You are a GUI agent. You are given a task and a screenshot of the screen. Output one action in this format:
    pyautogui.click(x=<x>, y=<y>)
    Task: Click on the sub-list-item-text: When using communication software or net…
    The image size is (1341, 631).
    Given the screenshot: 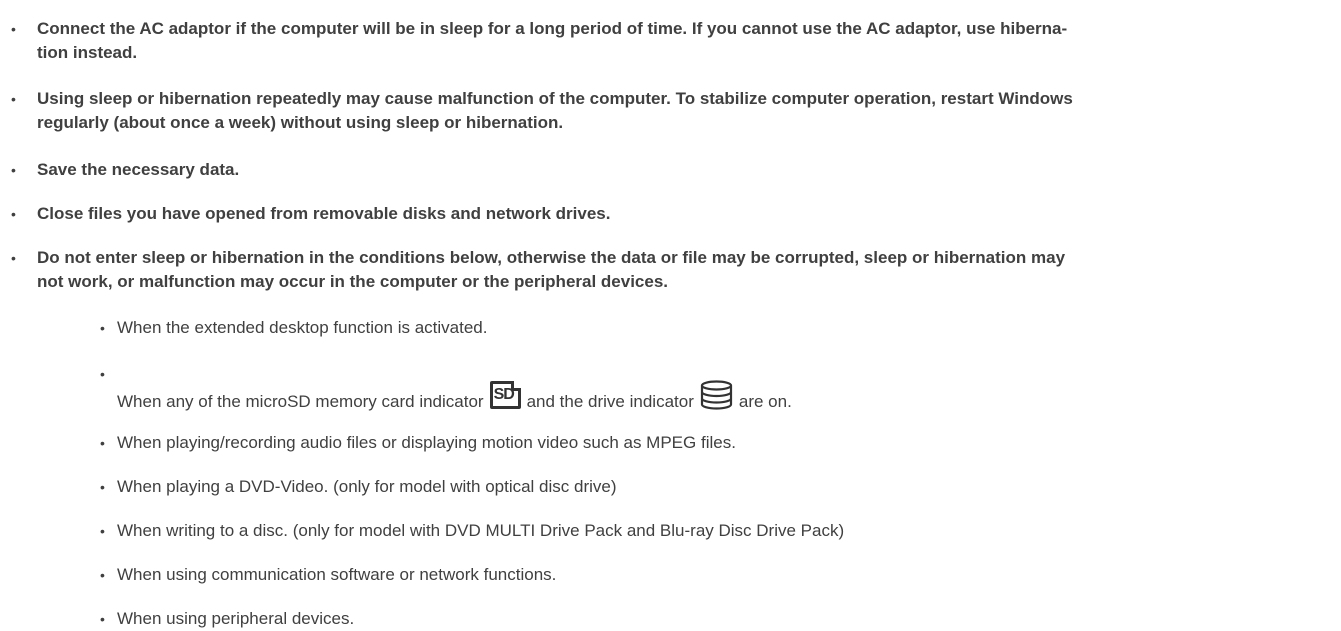 What is the action you would take?
    pyautogui.click(x=337, y=574)
    